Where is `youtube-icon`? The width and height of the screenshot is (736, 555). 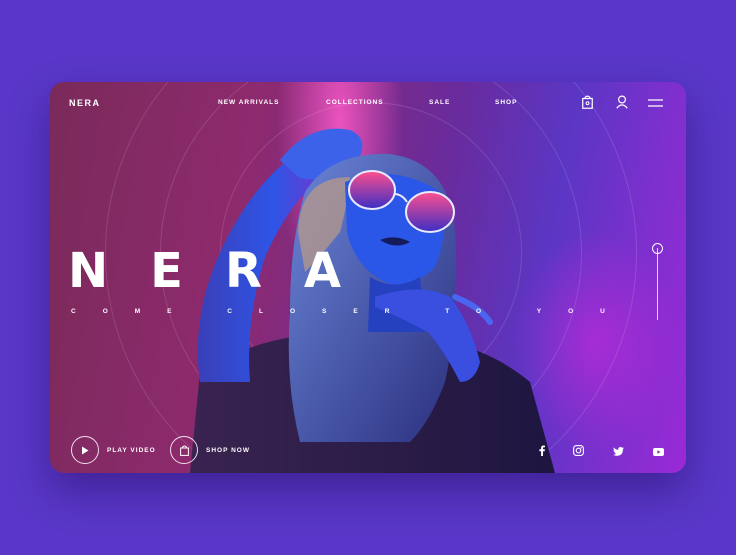
youtube-icon is located at coordinates (658, 452).